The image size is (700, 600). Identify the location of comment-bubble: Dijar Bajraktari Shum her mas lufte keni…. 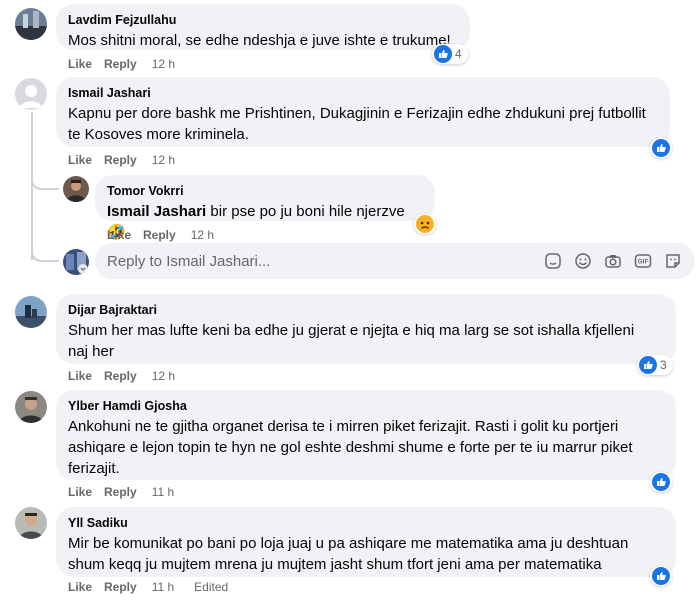
(366, 329).